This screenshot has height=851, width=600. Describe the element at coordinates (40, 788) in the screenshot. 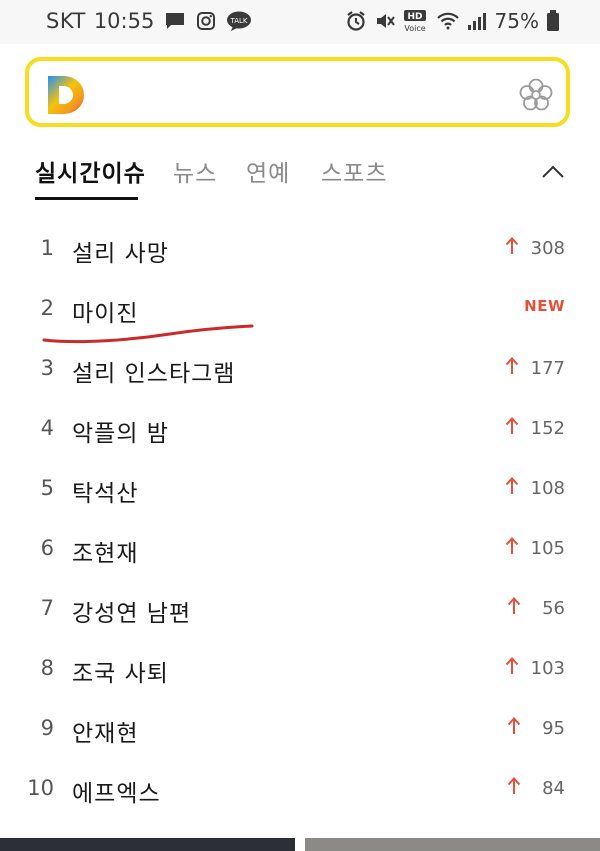

I see `rank-number: 10` at that location.